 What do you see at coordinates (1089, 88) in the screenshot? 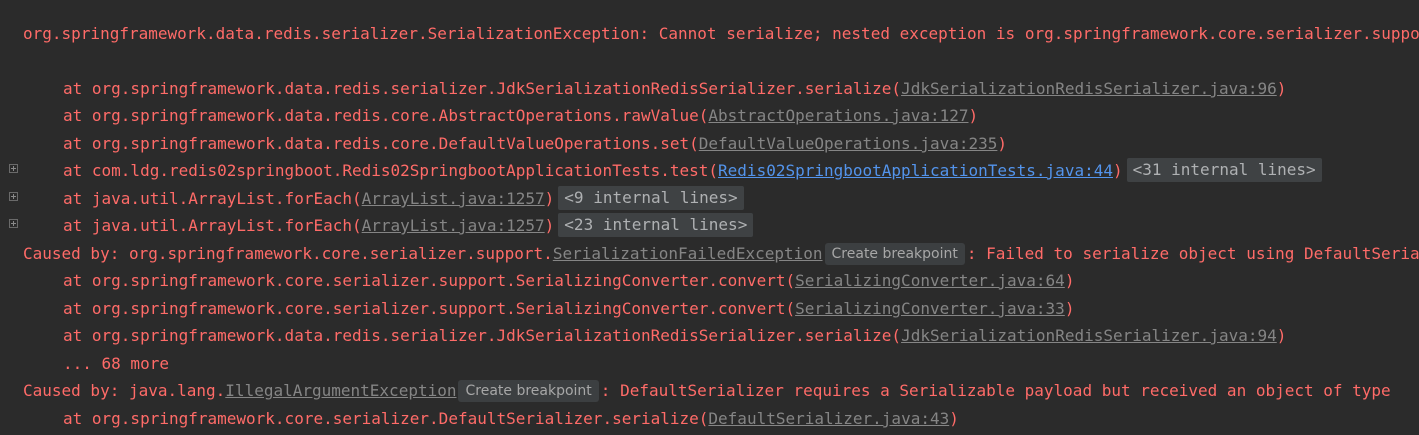
I see `source-link: JdkSerializationRedisSerializer.java:96` at bounding box center [1089, 88].